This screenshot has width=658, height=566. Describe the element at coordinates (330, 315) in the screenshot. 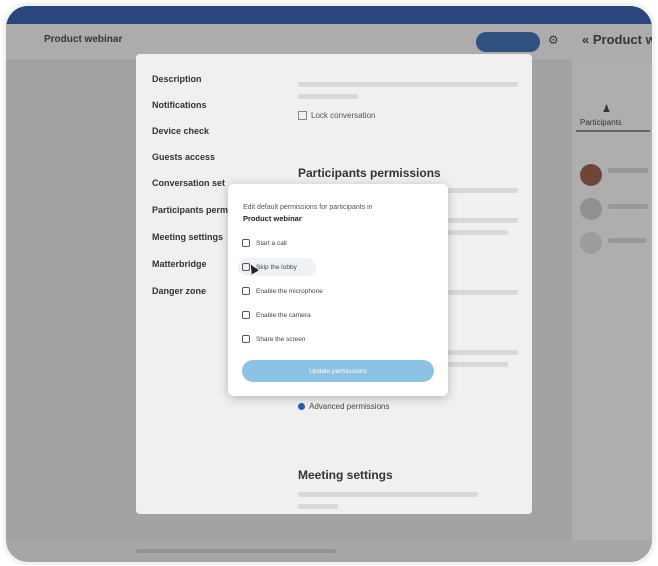

I see `permission-enable-camera: Enable the camera` at that location.